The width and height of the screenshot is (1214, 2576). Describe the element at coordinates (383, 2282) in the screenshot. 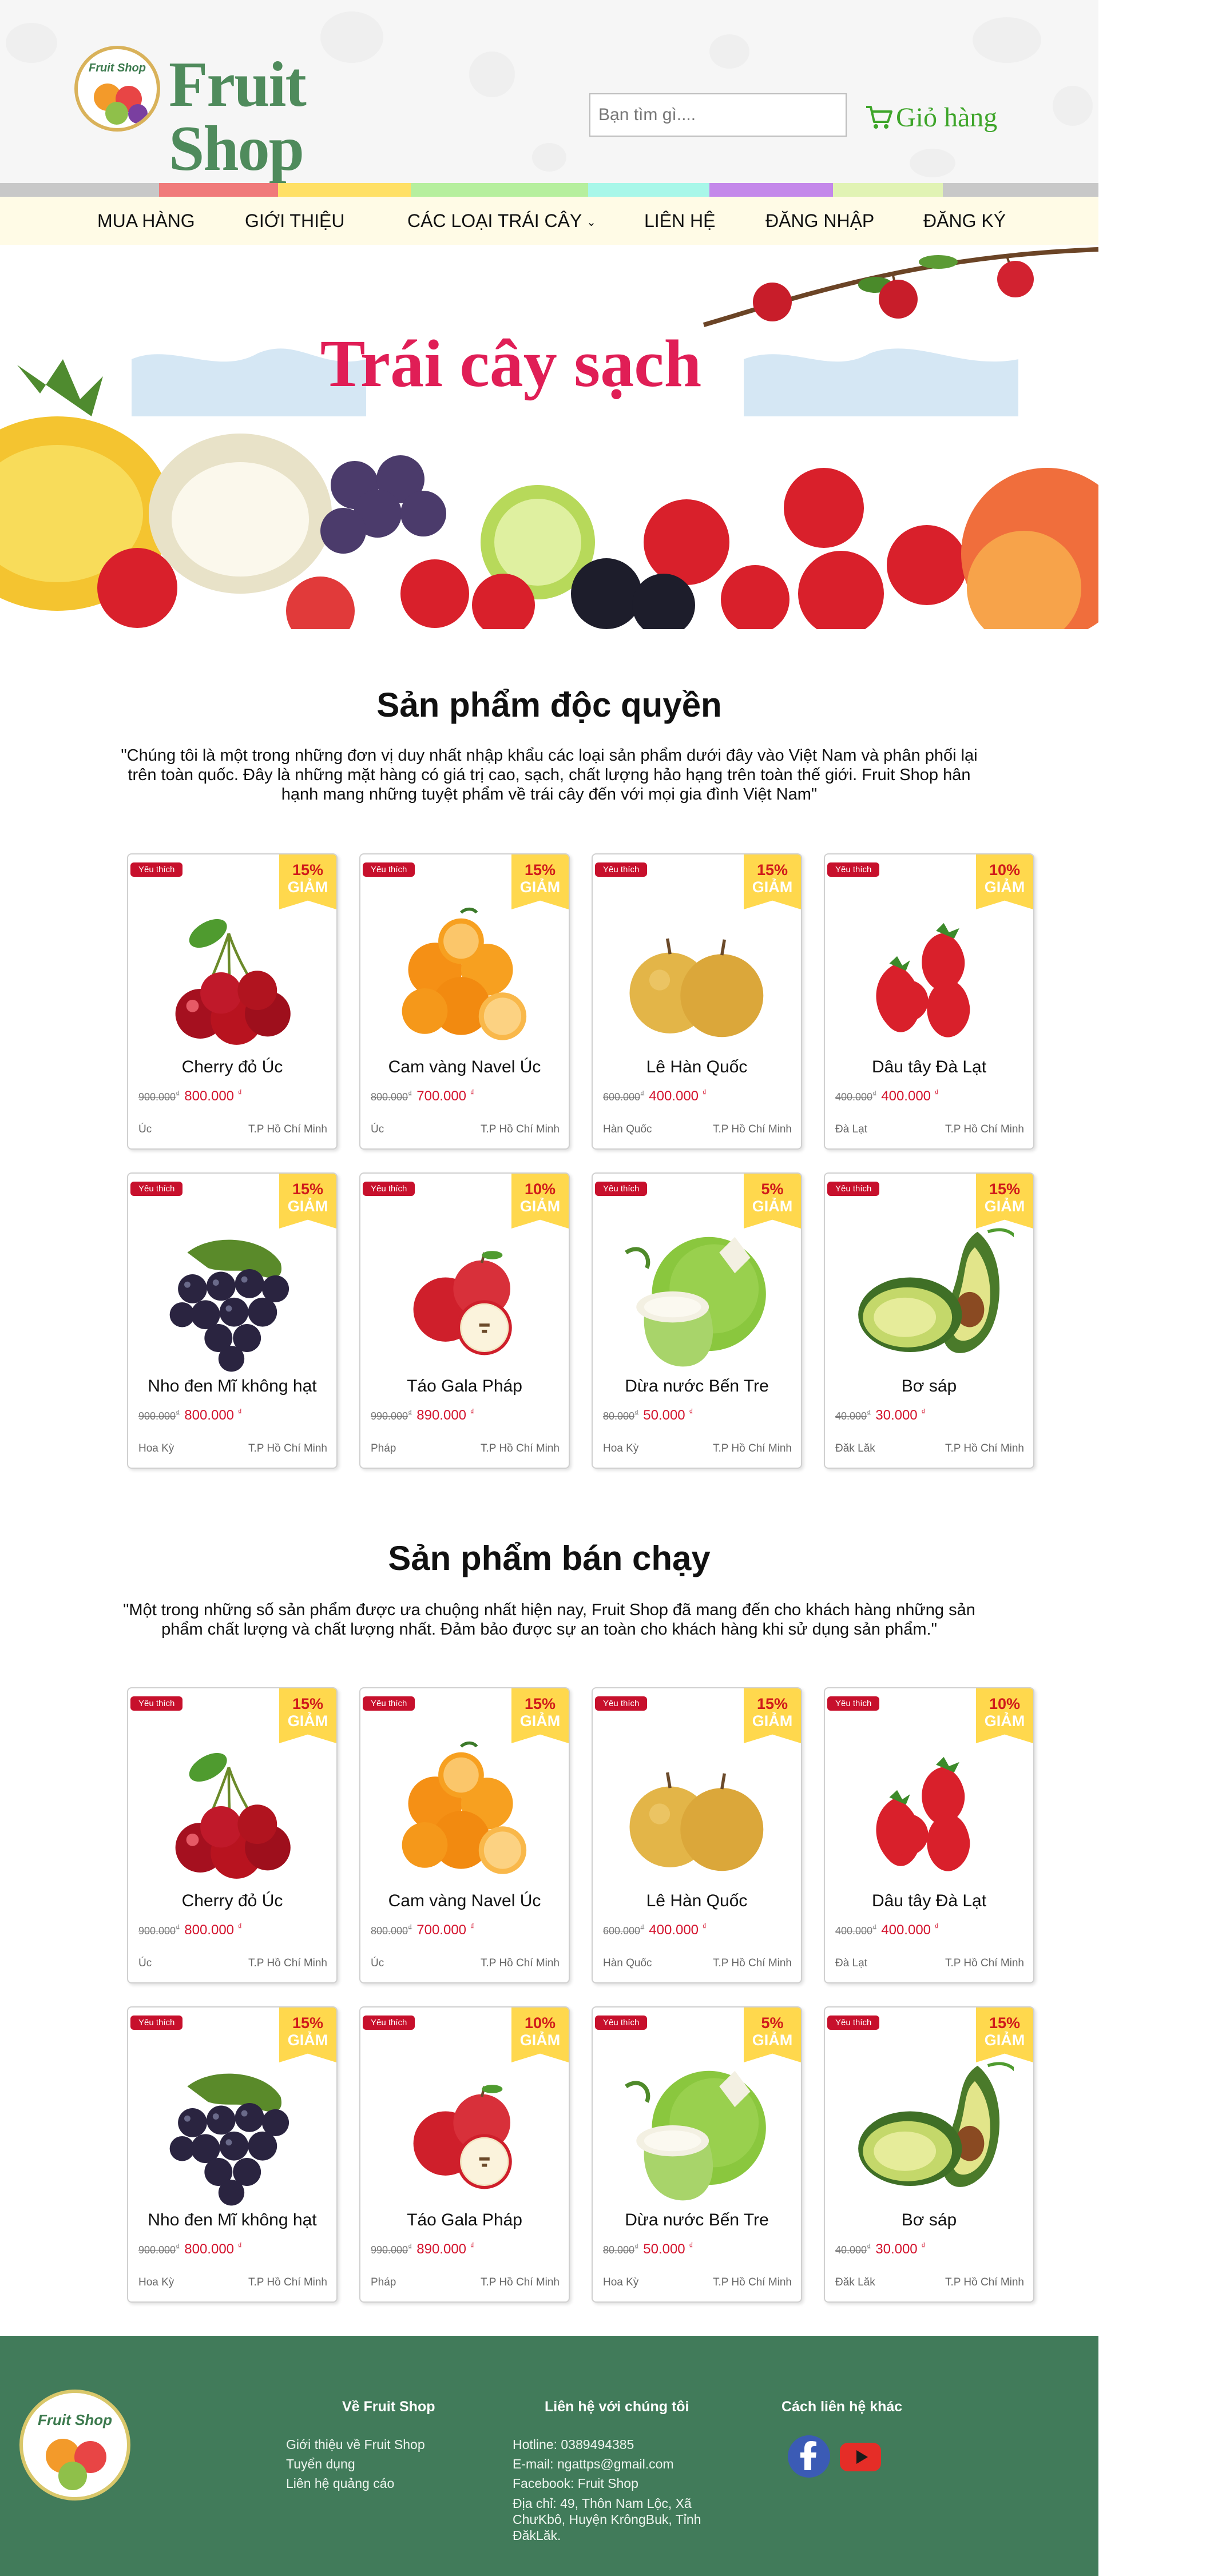

I see `product-origin: Pháp` at that location.